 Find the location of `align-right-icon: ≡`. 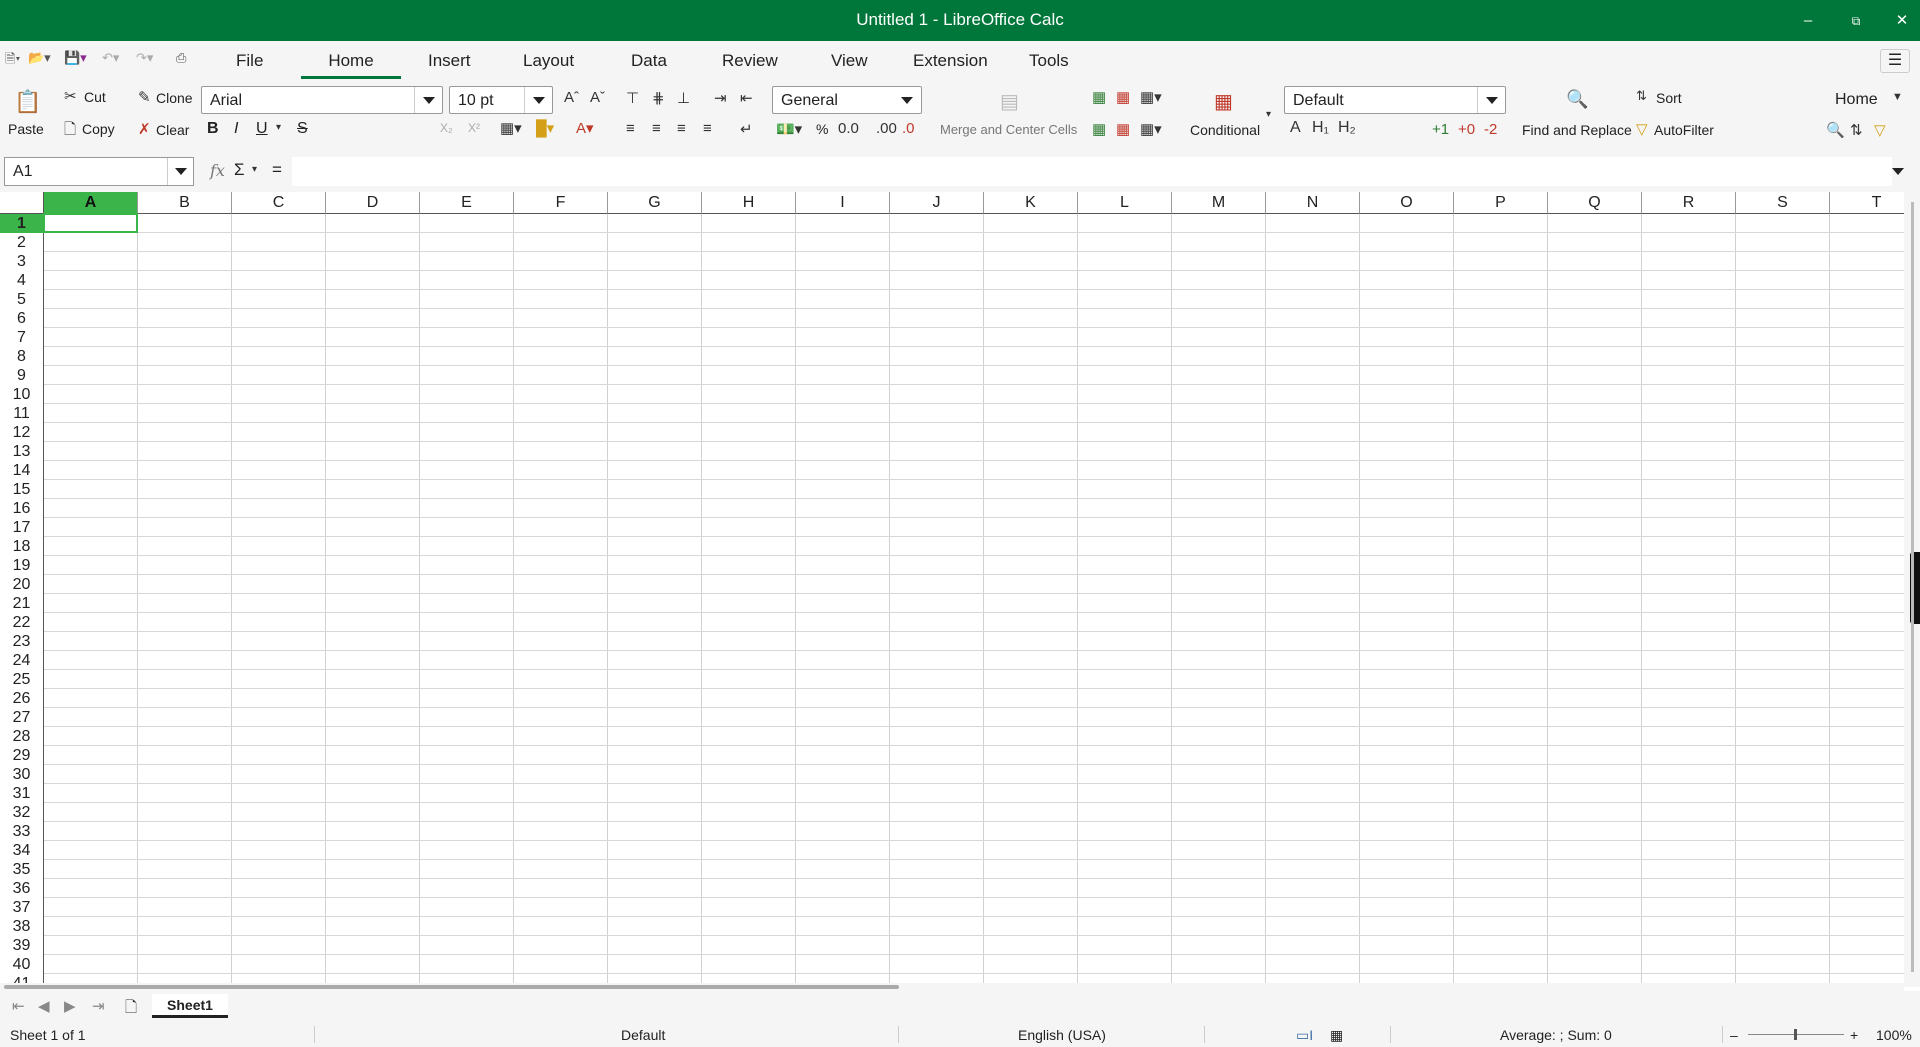

align-right-icon: ≡ is located at coordinates (681, 128).